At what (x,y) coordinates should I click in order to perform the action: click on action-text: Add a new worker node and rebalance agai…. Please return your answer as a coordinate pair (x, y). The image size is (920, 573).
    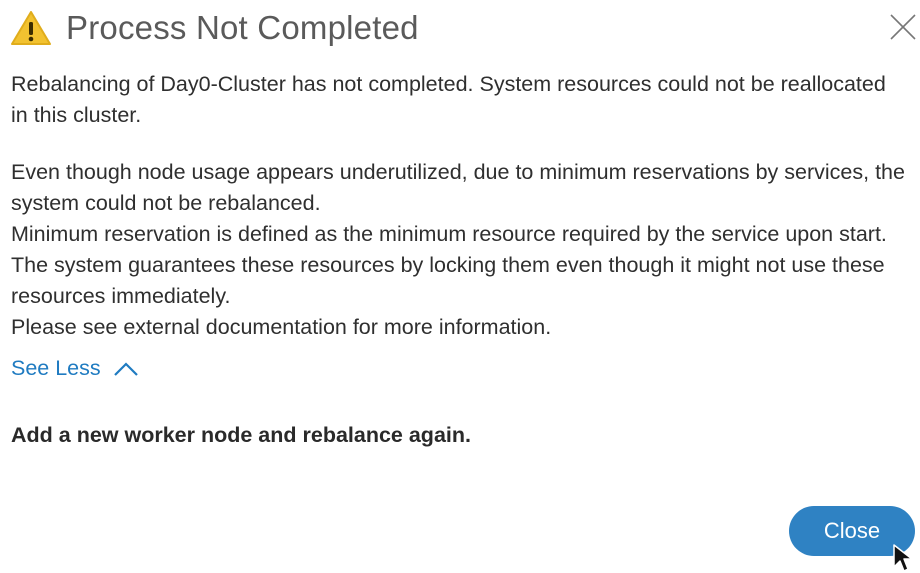
    Looking at the image, I should click on (241, 435).